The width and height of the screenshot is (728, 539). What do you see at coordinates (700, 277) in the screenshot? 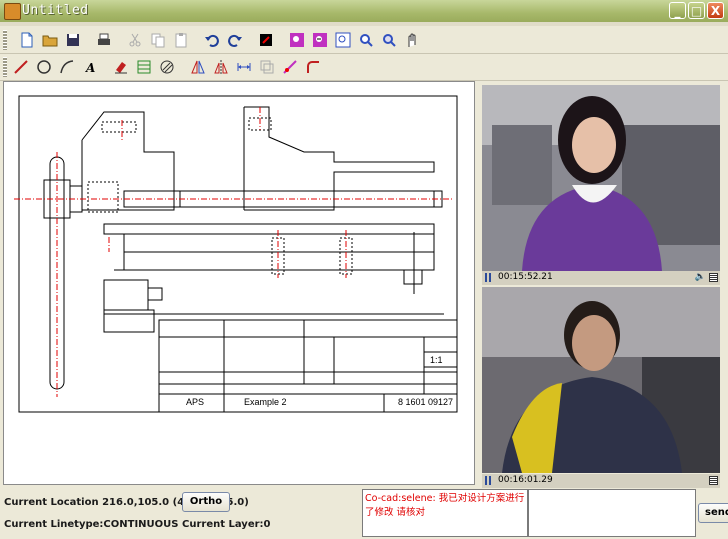
I see `speaker-icon: 🔈` at bounding box center [700, 277].